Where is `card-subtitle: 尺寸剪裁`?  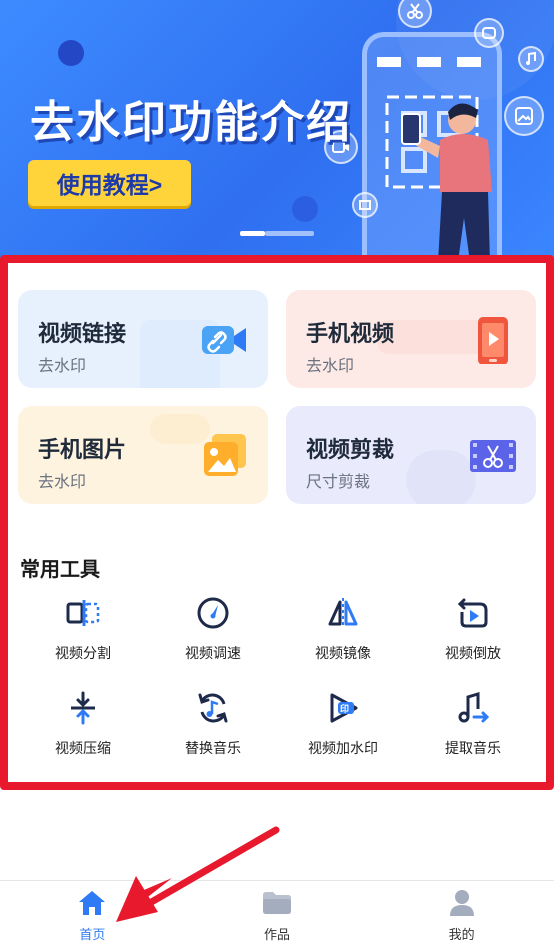
card-subtitle: 尺寸剪裁 is located at coordinates (338, 481).